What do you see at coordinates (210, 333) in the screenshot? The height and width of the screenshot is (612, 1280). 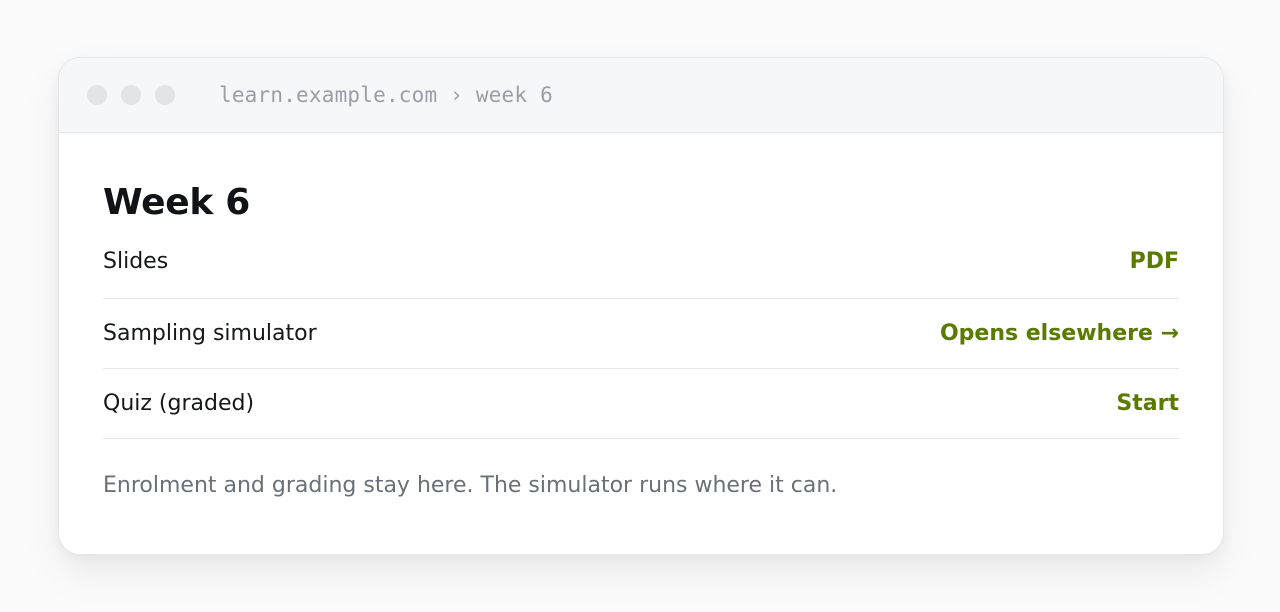 I see `list-item-label: Sampling simulator` at bounding box center [210, 333].